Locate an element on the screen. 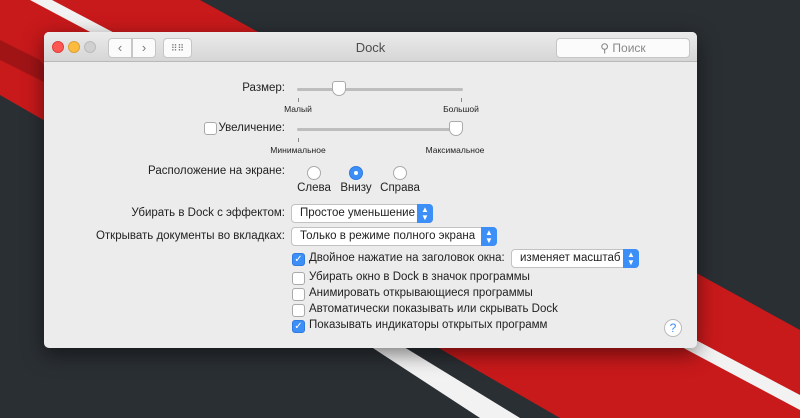  magnification-max-label: Максимальное is located at coordinates (455, 150).